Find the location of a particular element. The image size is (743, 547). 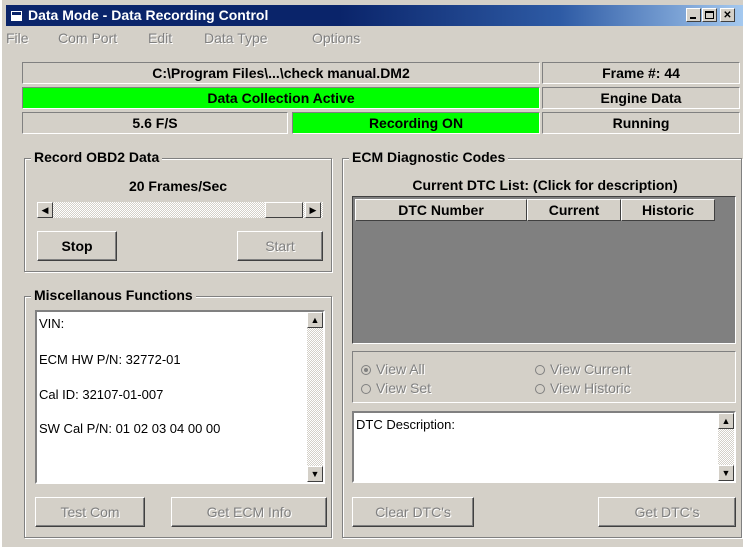

close-icon: ✕ is located at coordinates (727, 15).